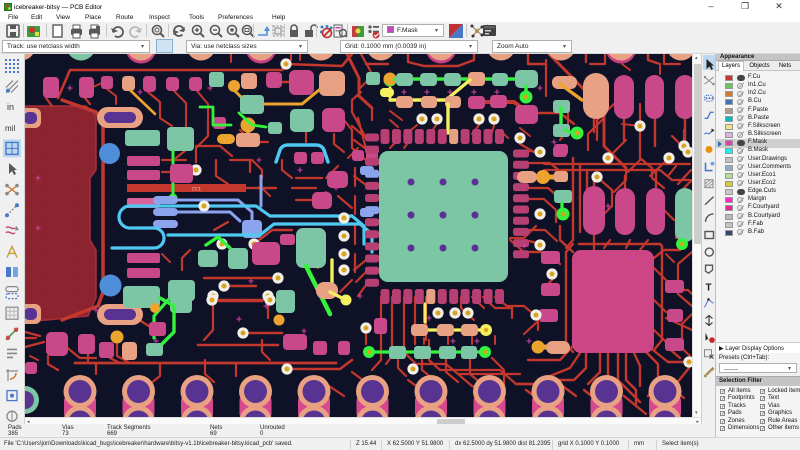  Describe the element at coordinates (709, 287) in the screenshot. I see `svg-text: T` at that location.